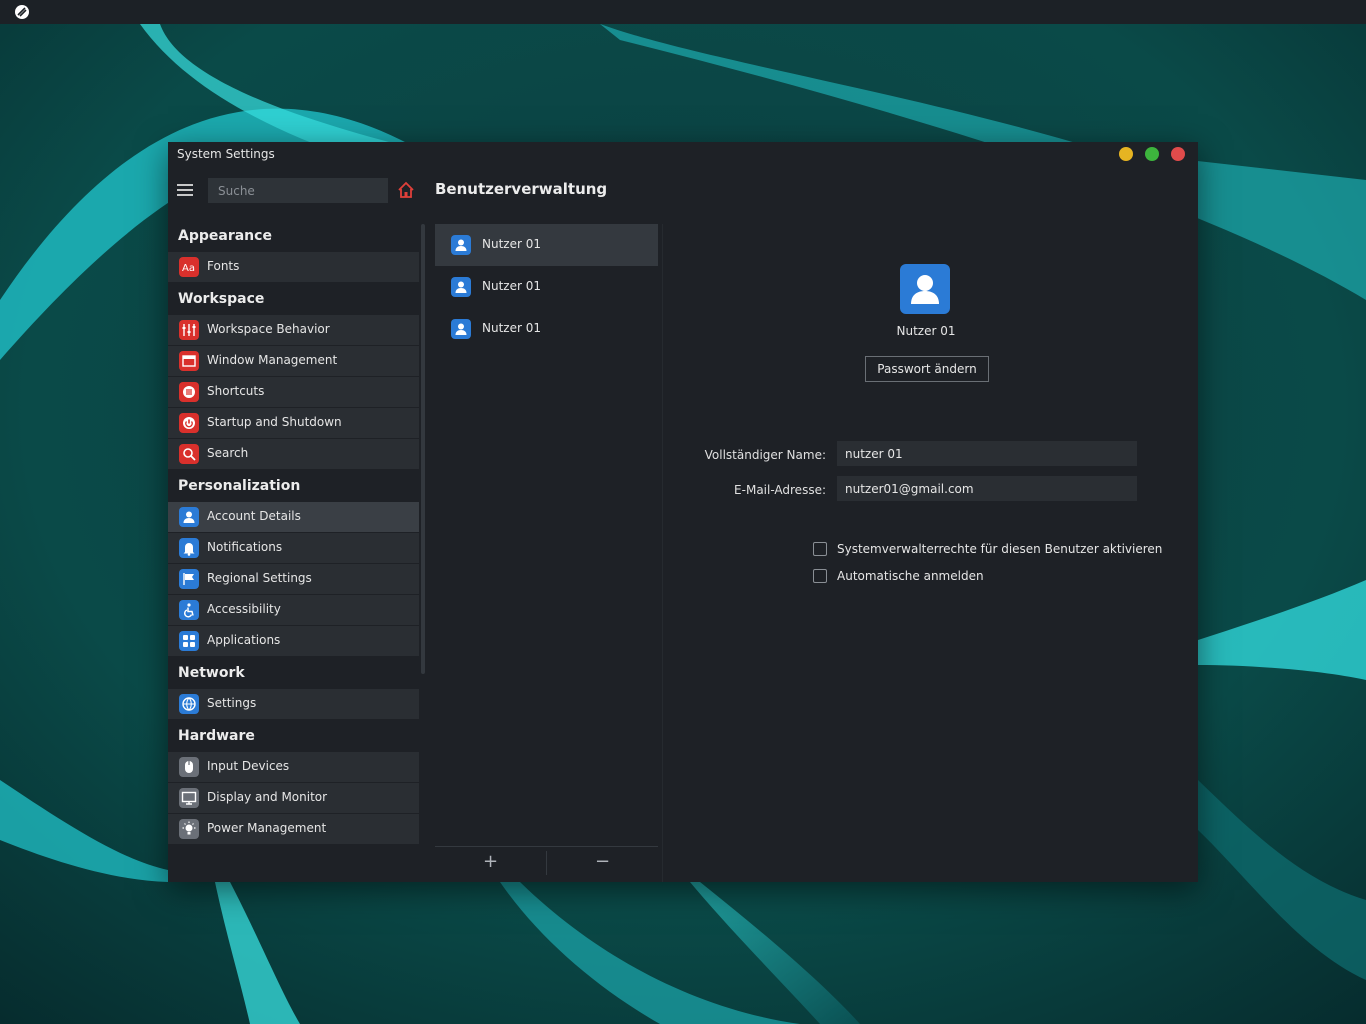 The height and width of the screenshot is (1024, 1366). Describe the element at coordinates (780, 490) in the screenshot. I see `email-label: E-Mail-Adresse:` at that location.